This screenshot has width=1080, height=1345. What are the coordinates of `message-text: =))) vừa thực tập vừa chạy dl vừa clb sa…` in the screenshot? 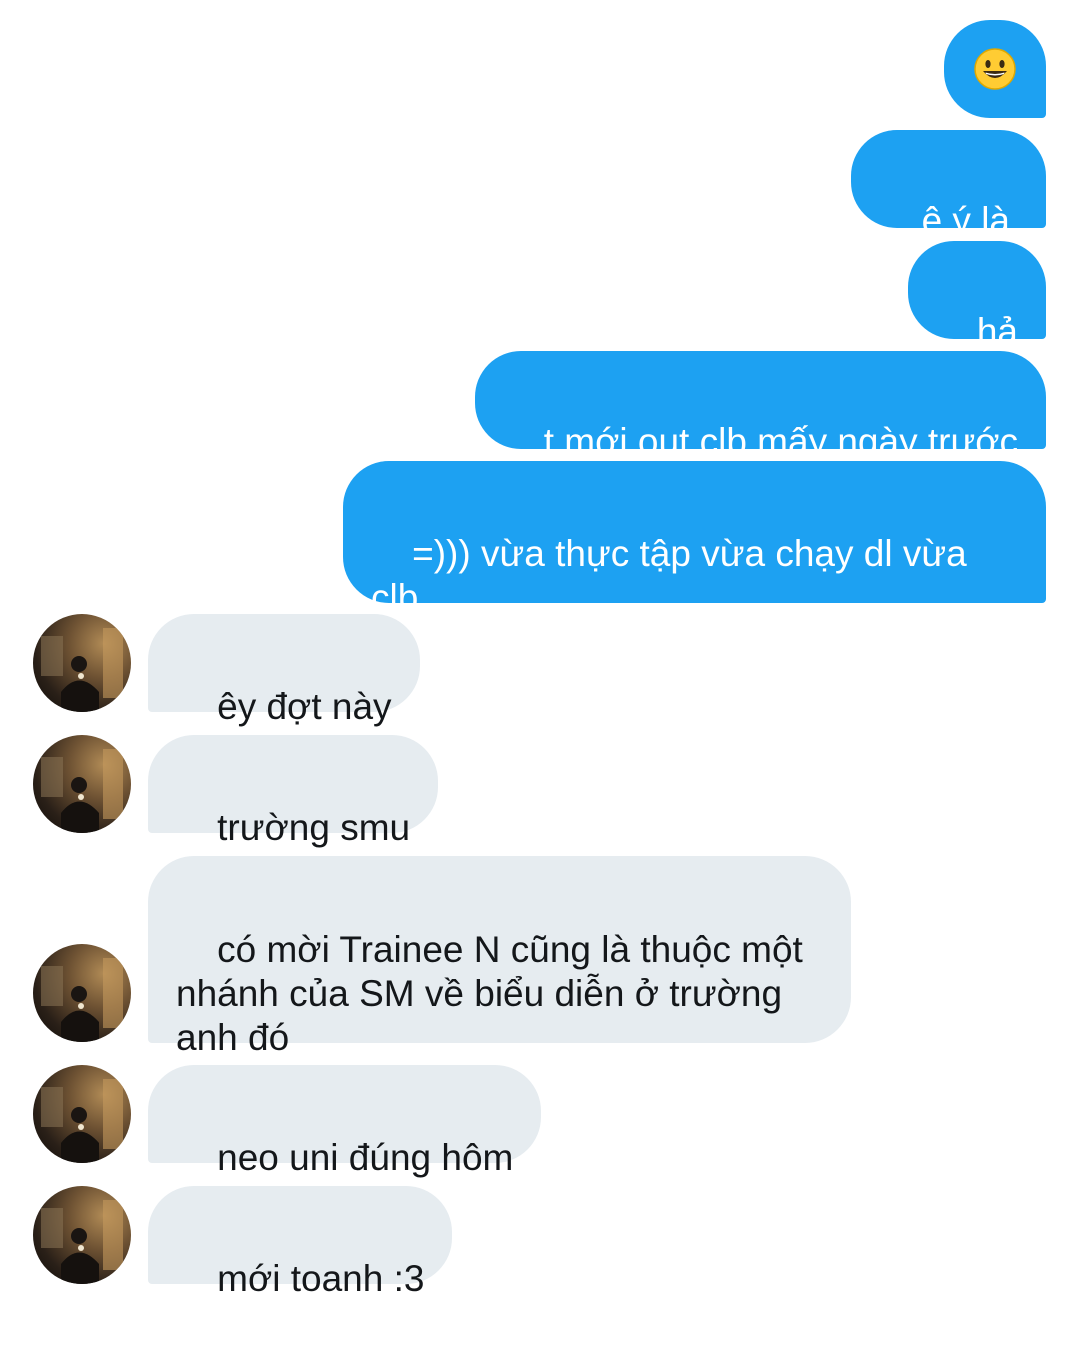 It's located at (669, 597).